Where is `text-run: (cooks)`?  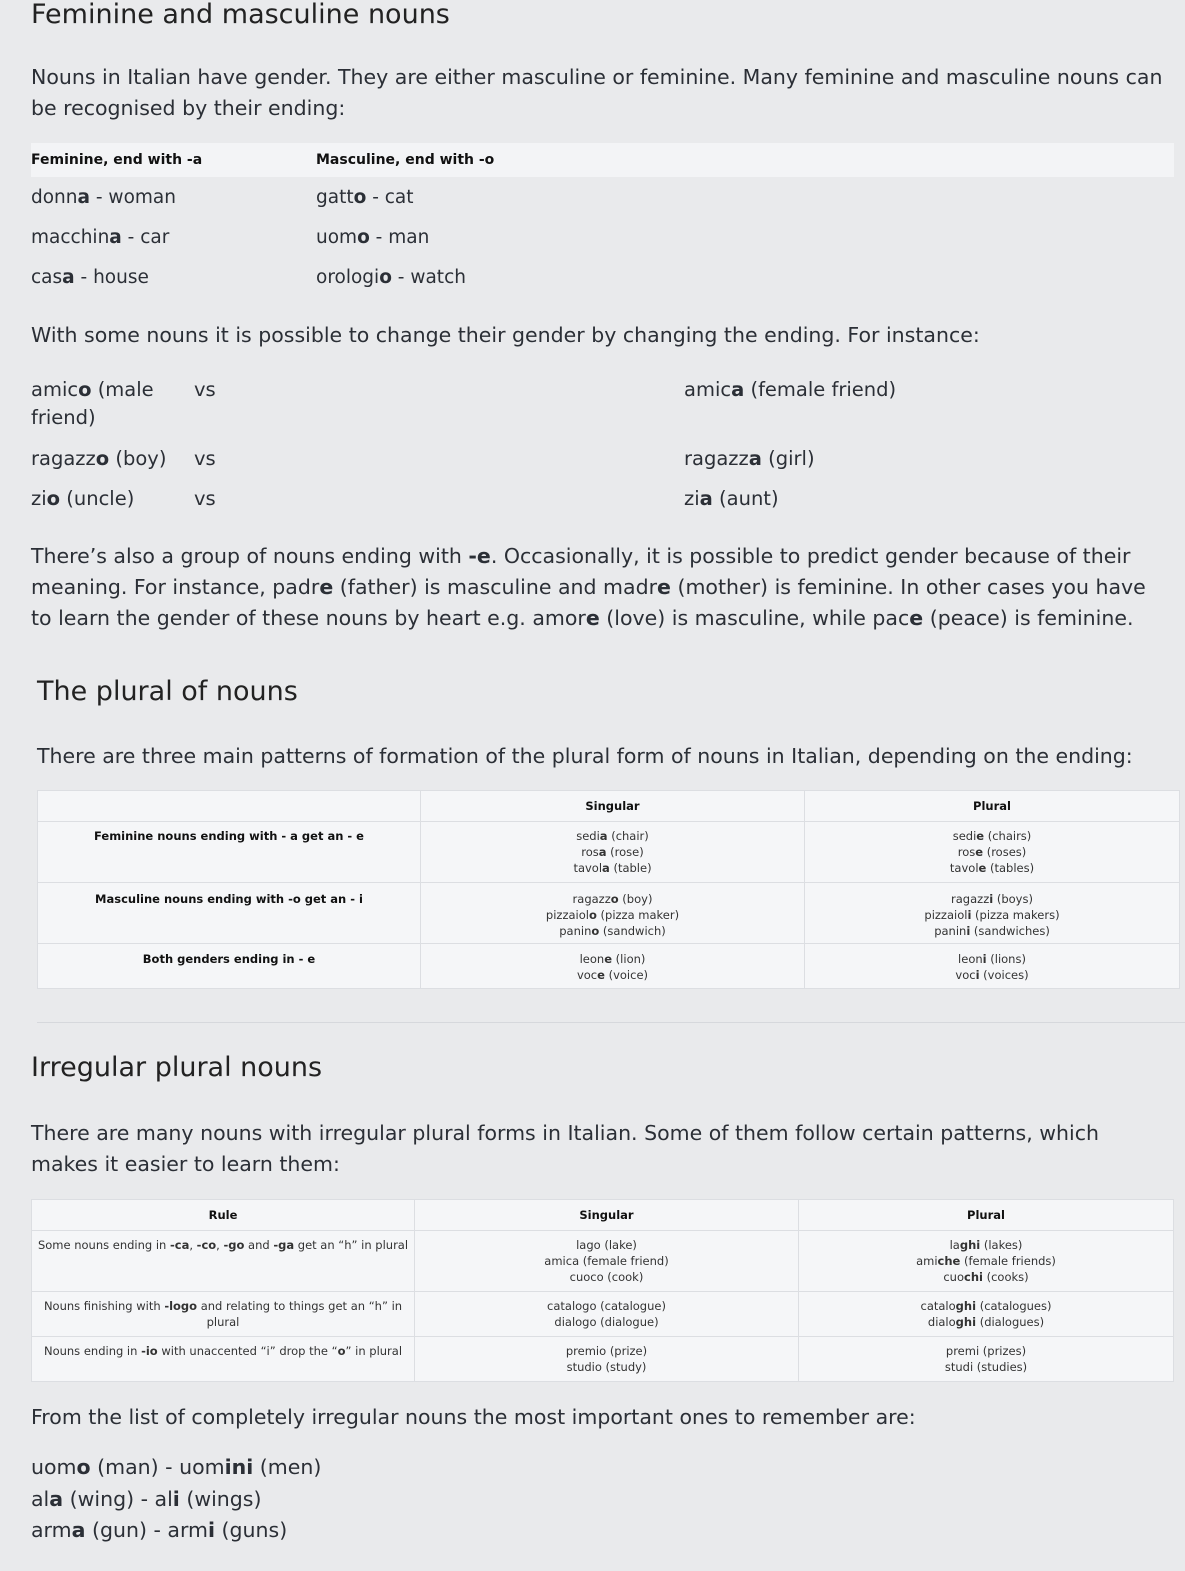
text-run: (cooks) is located at coordinates (1005, 1277).